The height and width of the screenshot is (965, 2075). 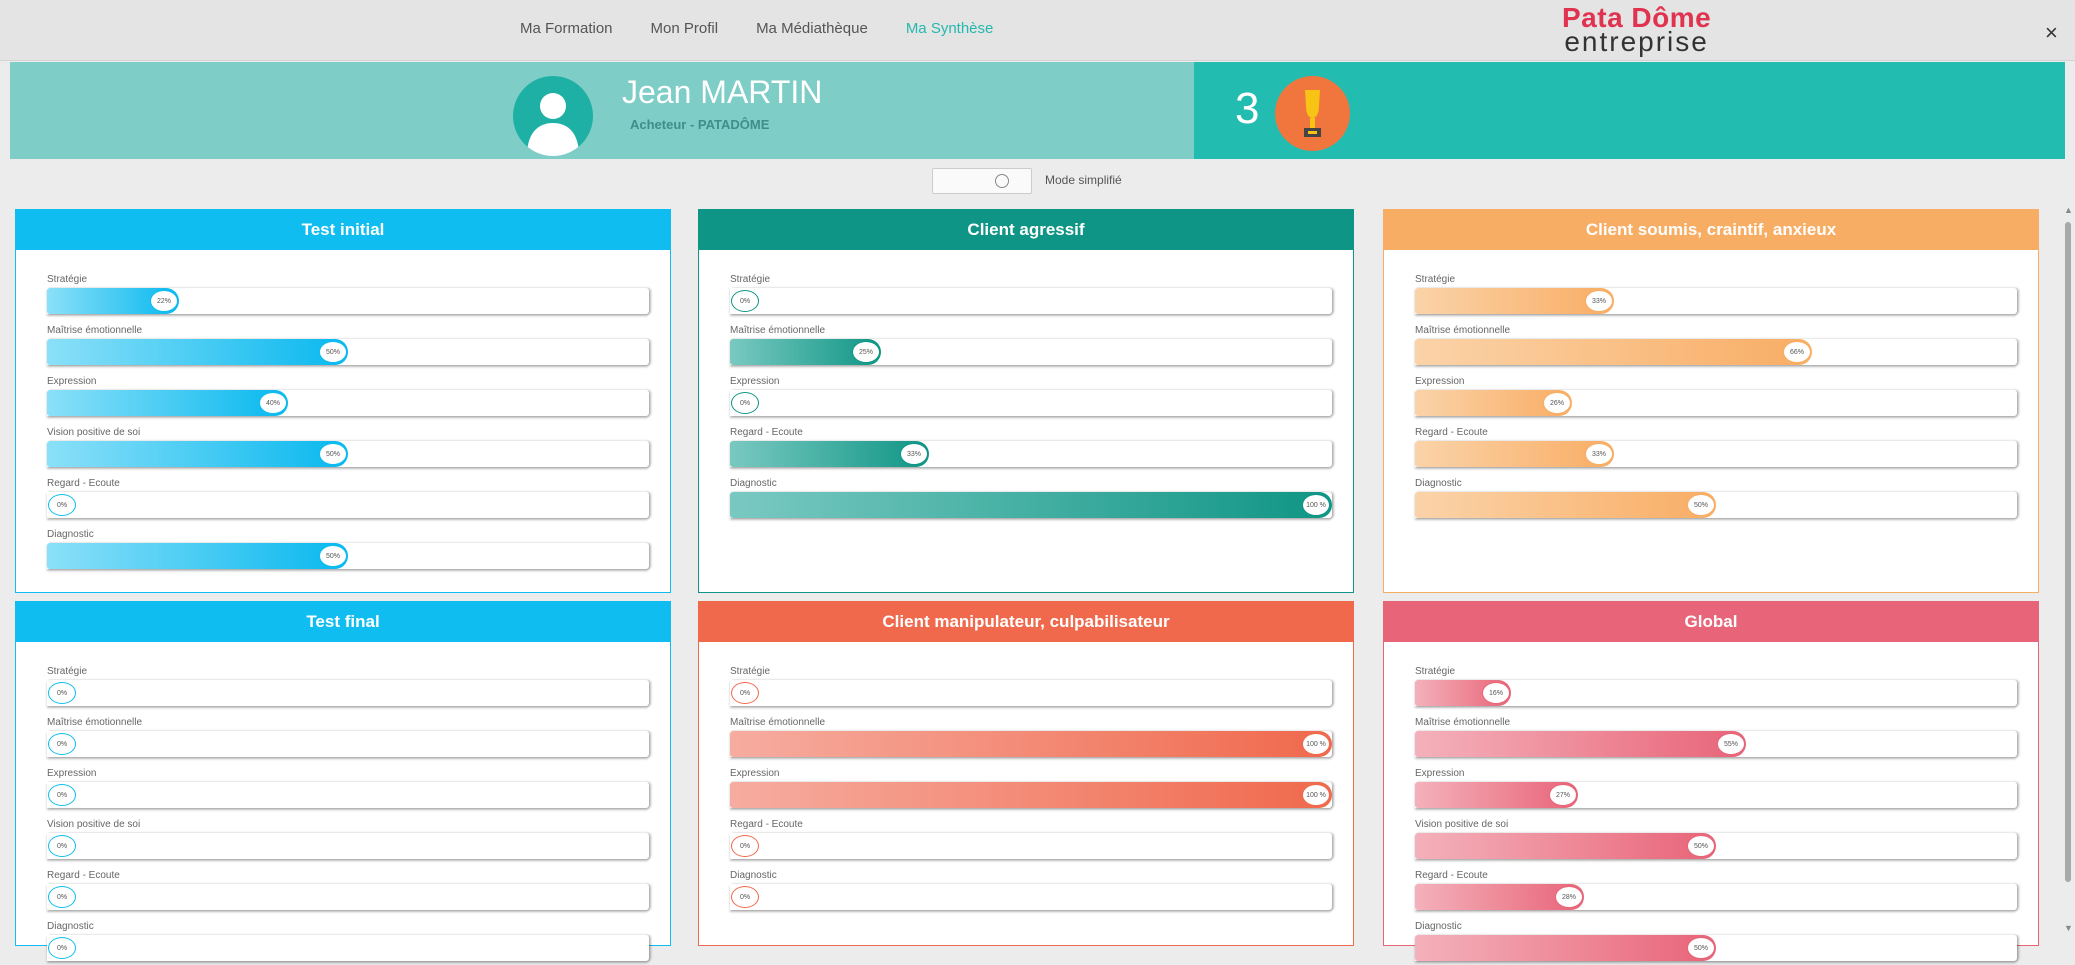 What do you see at coordinates (1716, 897) in the screenshot?
I see `progress-track: 28%` at bounding box center [1716, 897].